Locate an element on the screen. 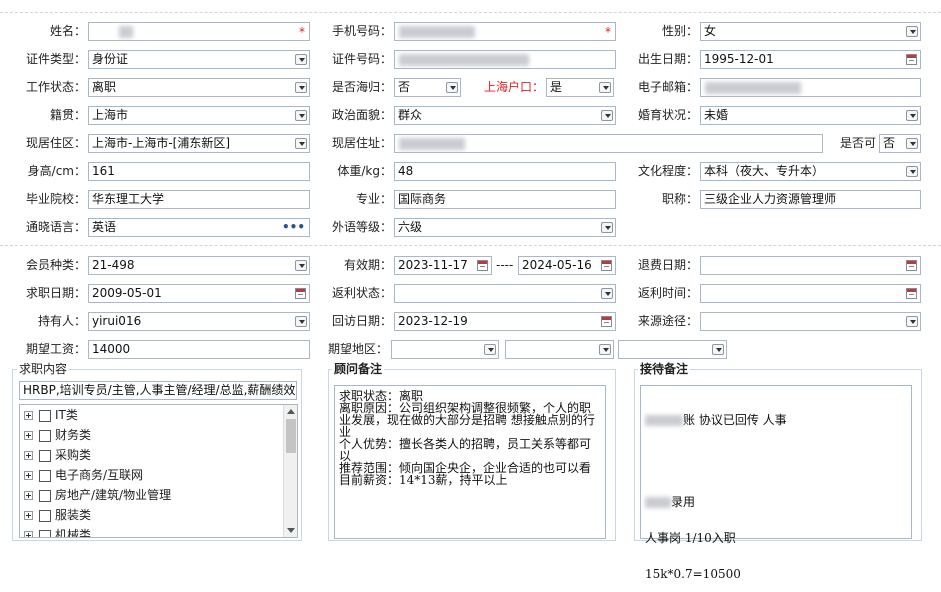 Image resolution: width=941 pixels, height=592 pixels. tree-item: 房地产/建筑/物业管理 is located at coordinates (97, 495).